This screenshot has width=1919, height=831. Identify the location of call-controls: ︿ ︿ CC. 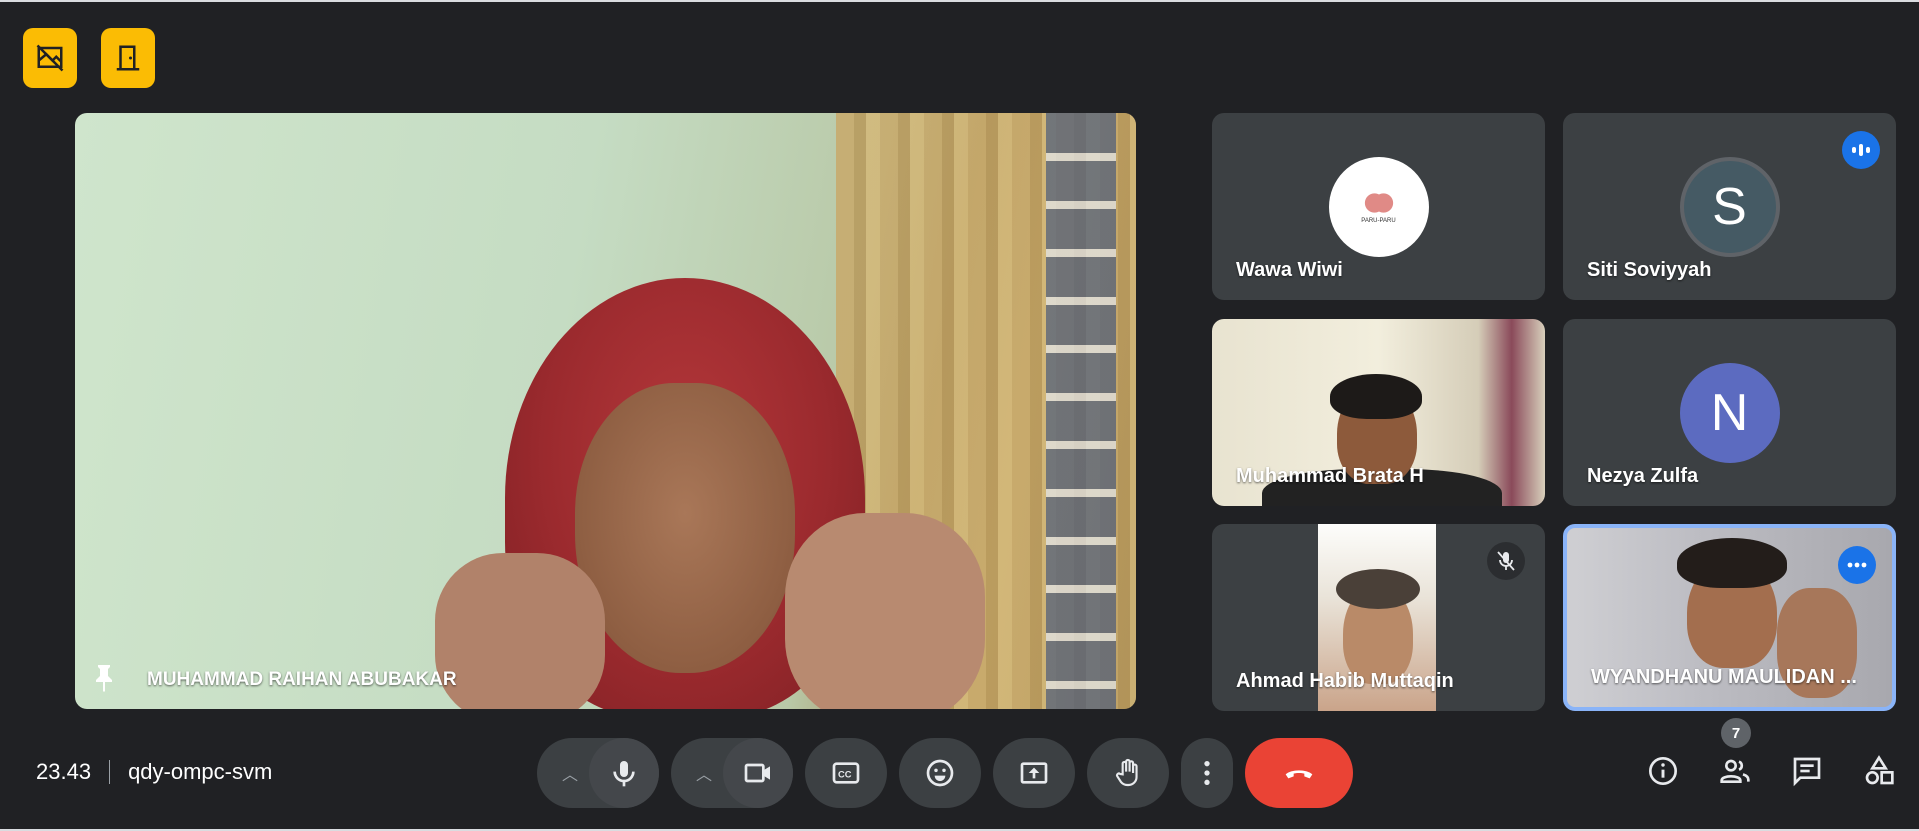
(945, 773).